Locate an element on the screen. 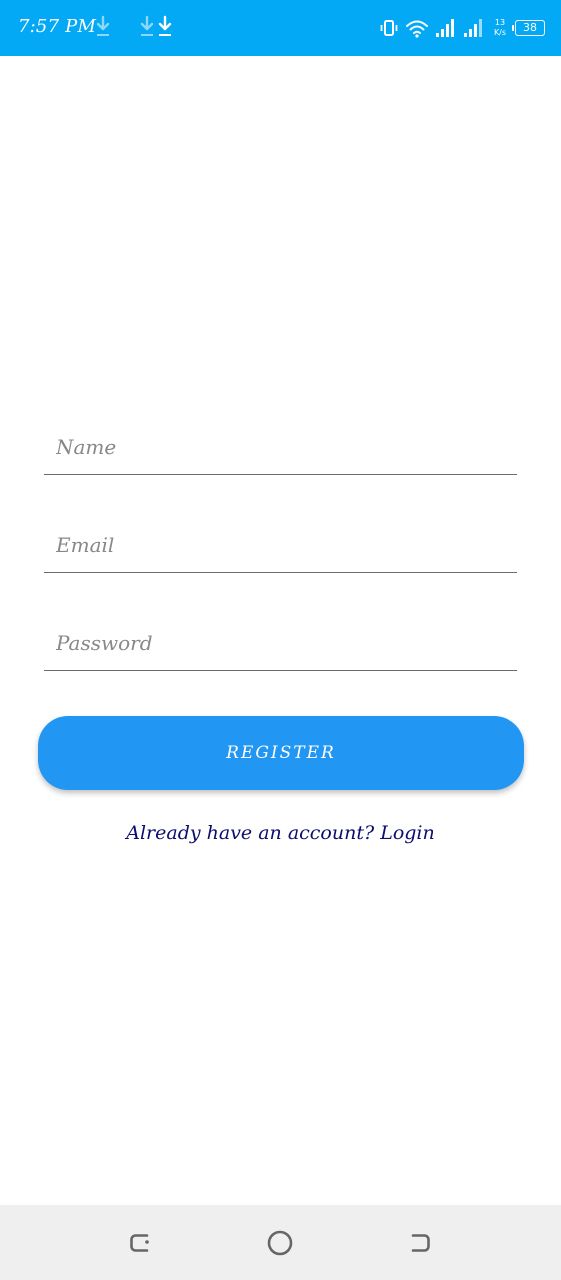 The width and height of the screenshot is (561, 1280). battery-icon: 38 is located at coordinates (528, 28).